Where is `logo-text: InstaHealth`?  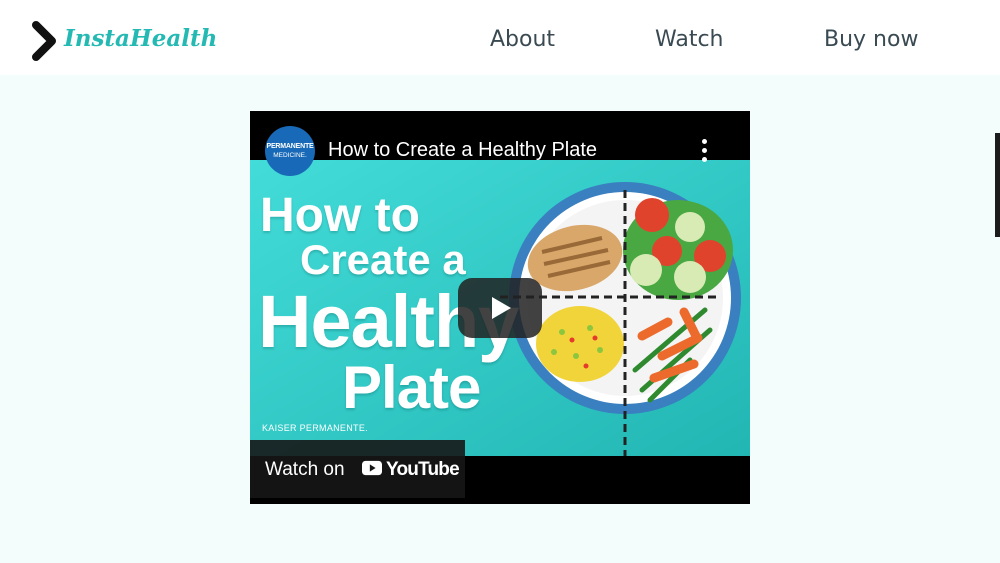
logo-text: InstaHealth is located at coordinates (140, 38).